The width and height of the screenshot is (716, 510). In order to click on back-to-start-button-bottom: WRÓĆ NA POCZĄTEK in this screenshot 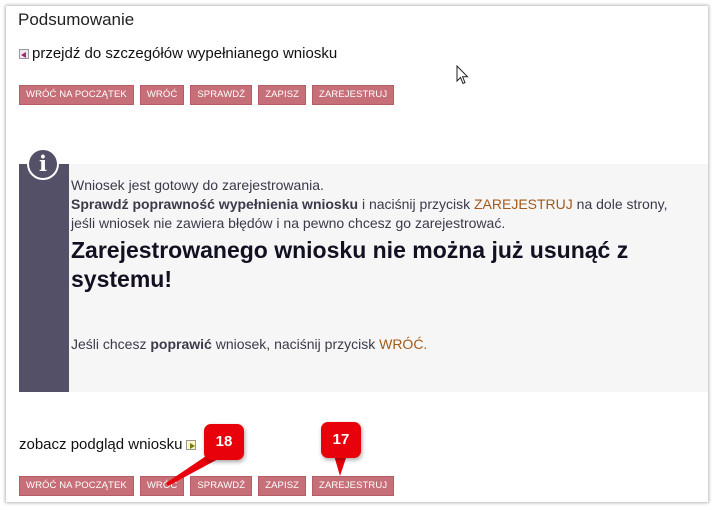, I will do `click(76, 486)`.